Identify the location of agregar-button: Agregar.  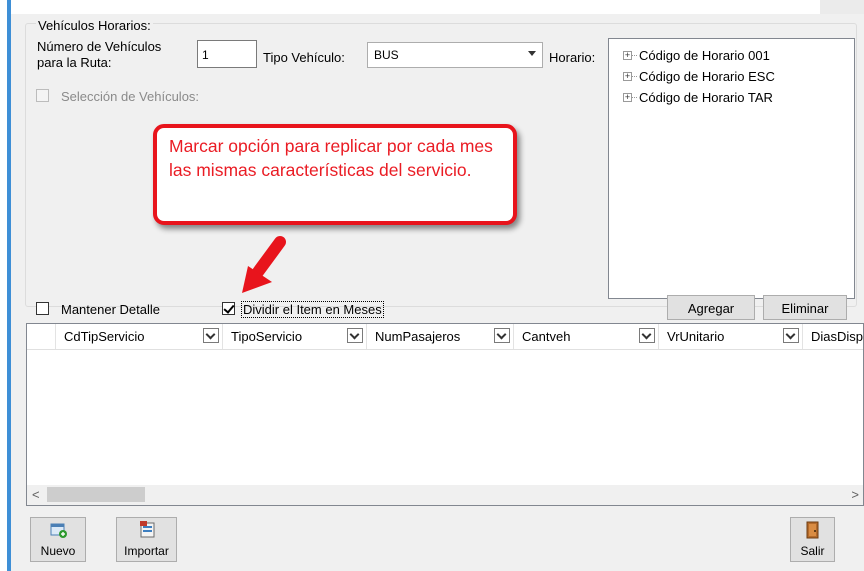
(711, 307).